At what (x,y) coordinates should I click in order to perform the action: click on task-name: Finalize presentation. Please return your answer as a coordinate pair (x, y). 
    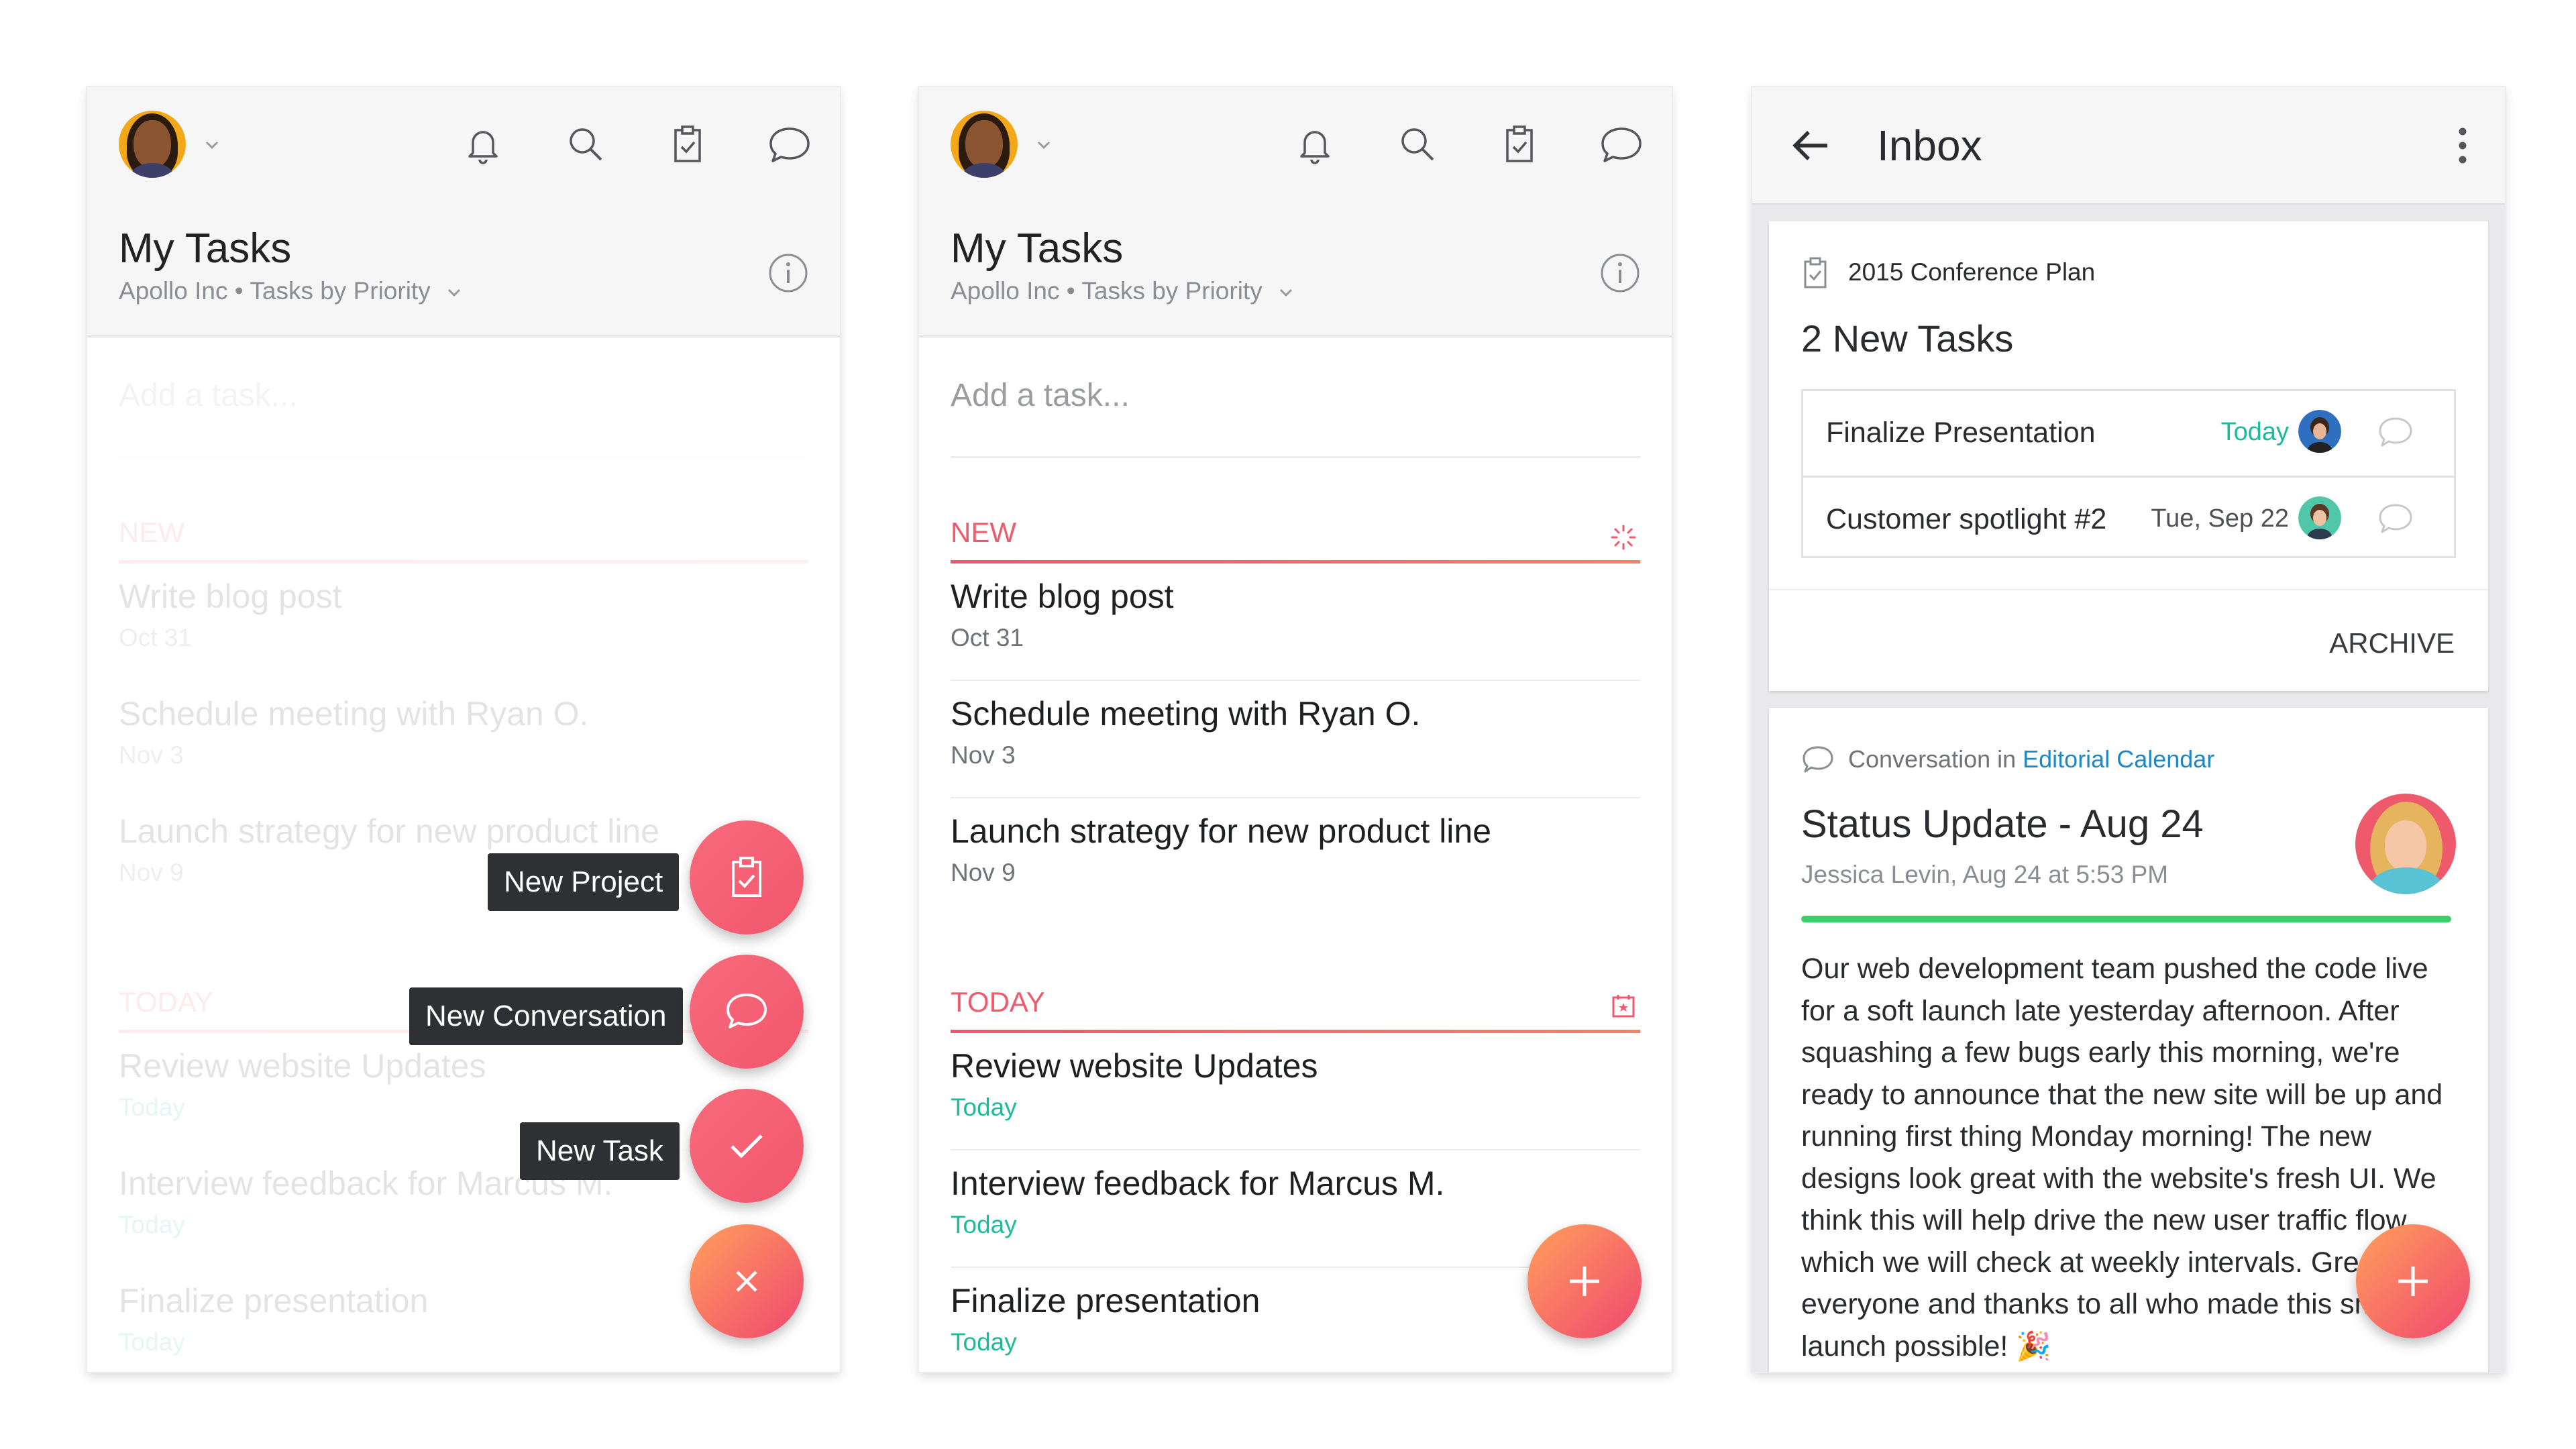
    Looking at the image, I should click on (1105, 1301).